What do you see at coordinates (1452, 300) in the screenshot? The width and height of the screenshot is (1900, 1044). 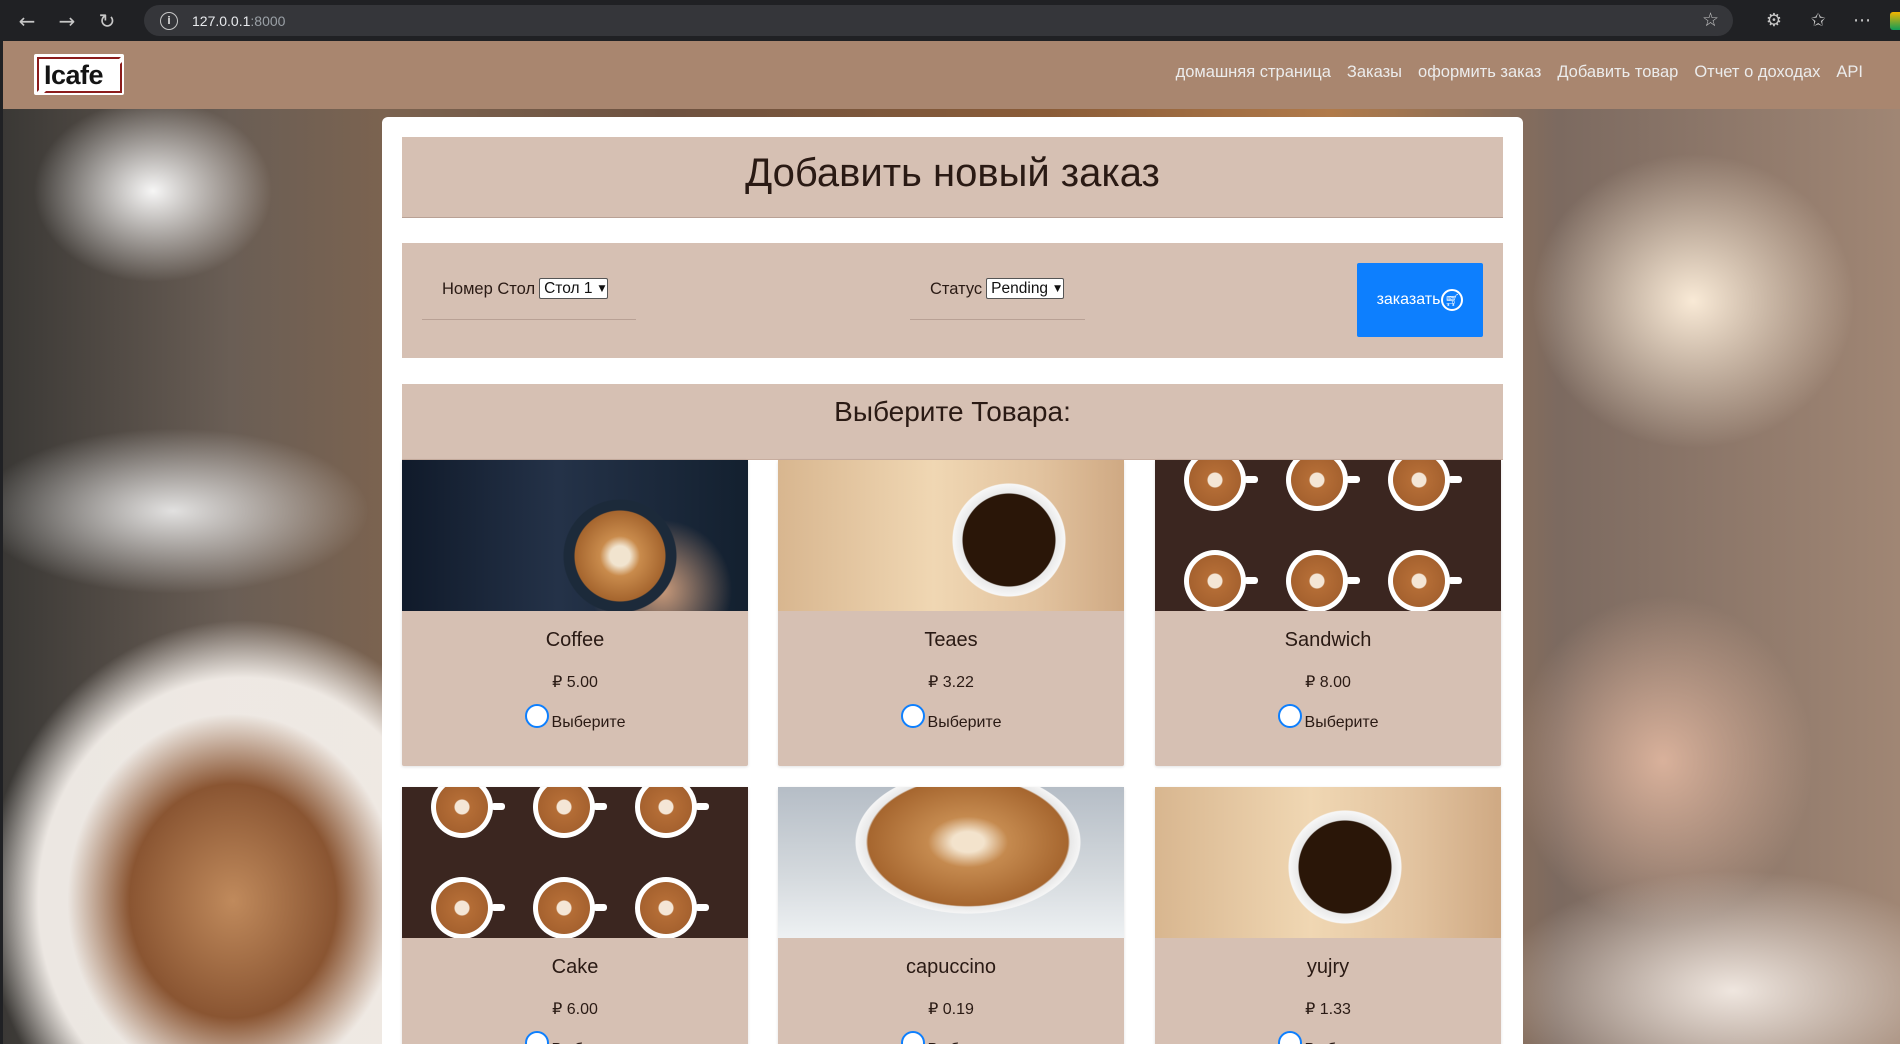 I see `cart-icon: 🛒︎` at bounding box center [1452, 300].